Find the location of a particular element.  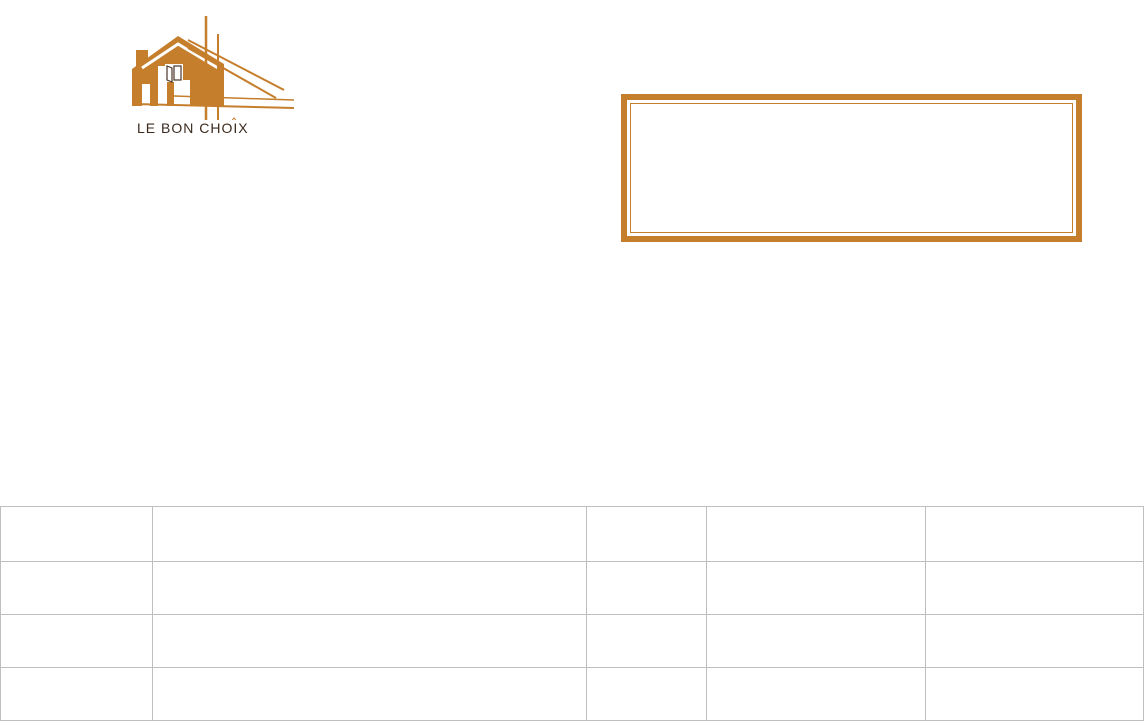

info-frame-box is located at coordinates (851, 168).